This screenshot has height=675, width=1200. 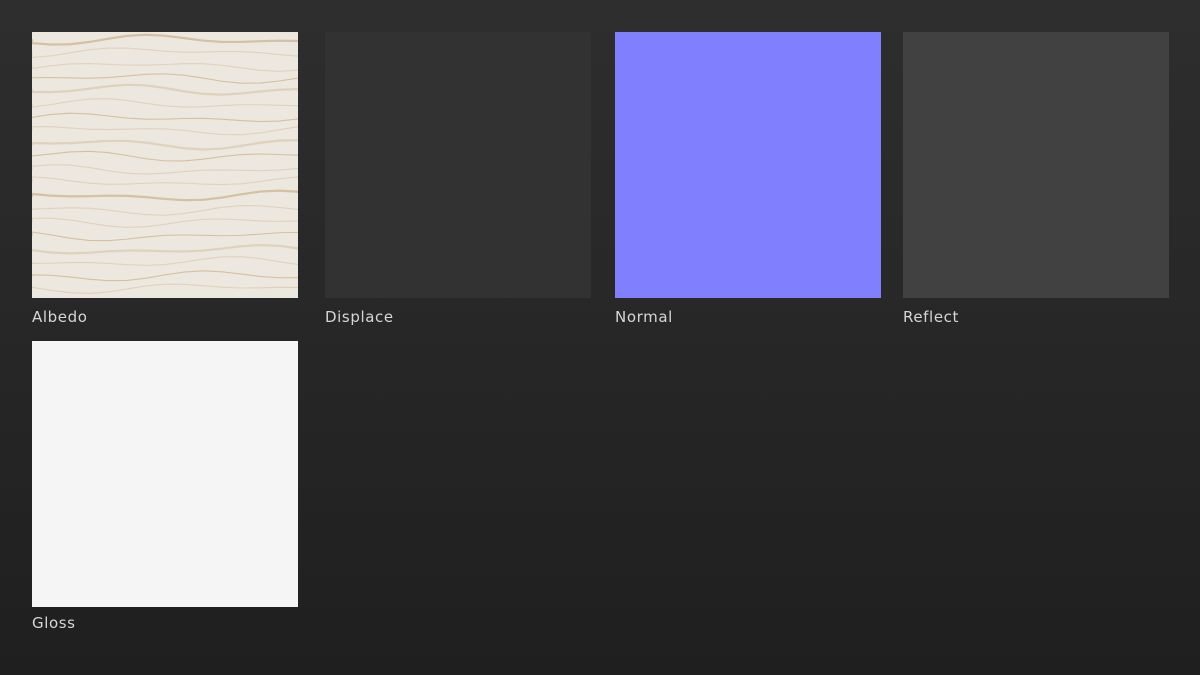 I want to click on normal-map-preview, so click(x=748, y=165).